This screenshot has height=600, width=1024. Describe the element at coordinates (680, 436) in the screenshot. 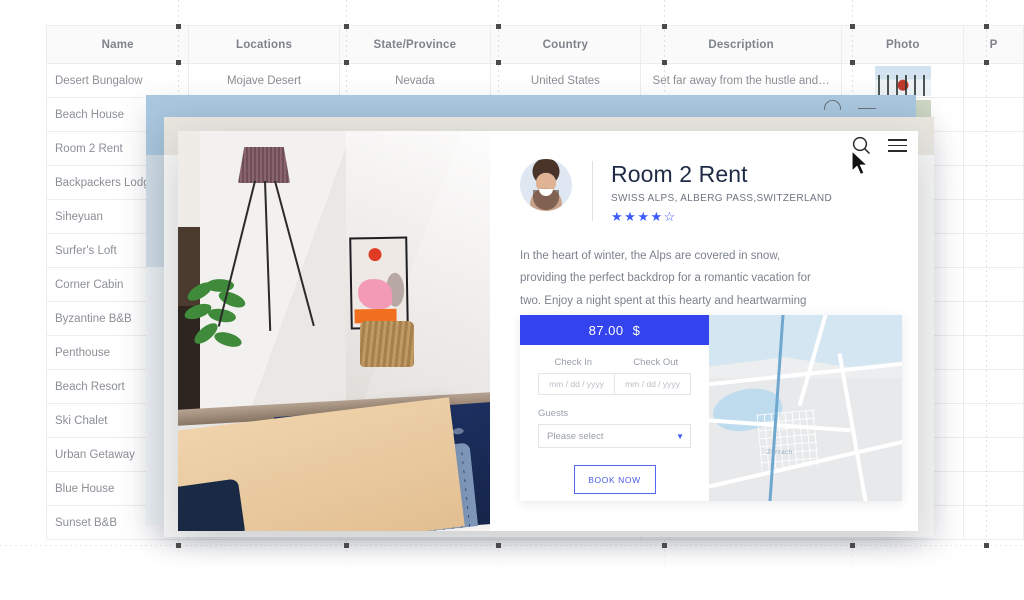

I see `chevron-down-icon: ▼` at that location.